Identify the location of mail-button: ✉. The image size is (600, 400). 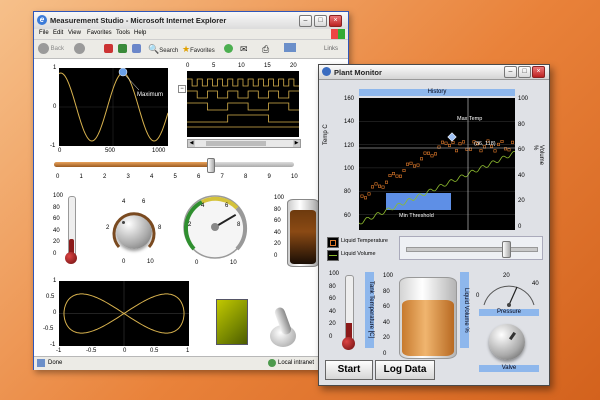
(244, 49).